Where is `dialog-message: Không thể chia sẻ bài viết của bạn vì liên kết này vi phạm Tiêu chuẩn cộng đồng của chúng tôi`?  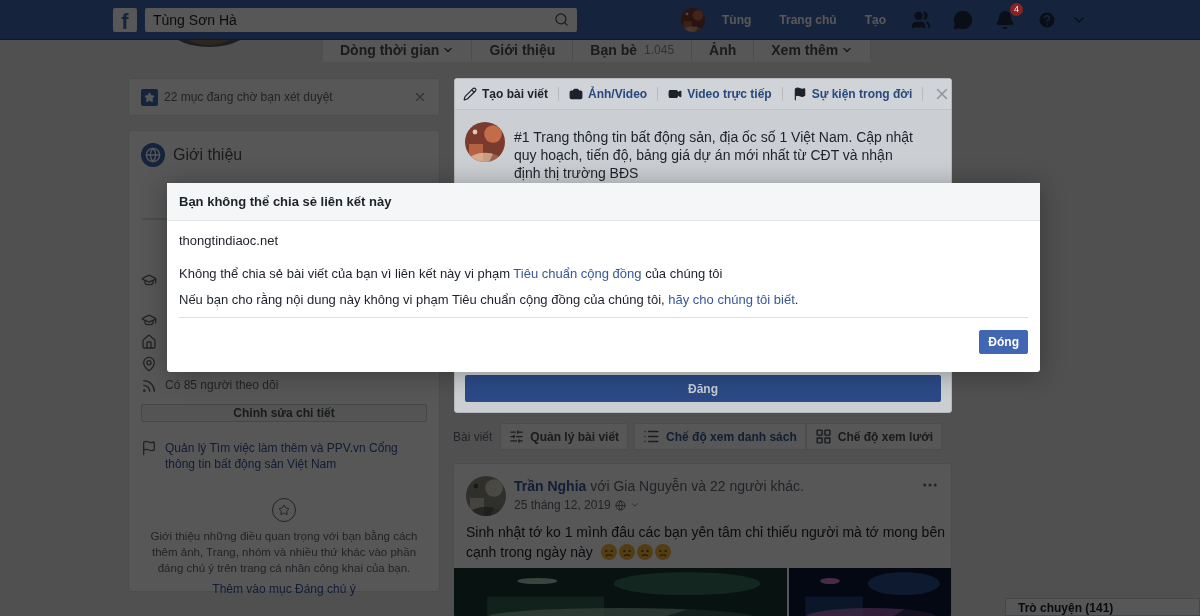 dialog-message: Không thể chia sẻ bài viết của bạn vì liên kết này vi phạm Tiêu chuẩn cộng đồng của chúng tôi is located at coordinates (451, 273).